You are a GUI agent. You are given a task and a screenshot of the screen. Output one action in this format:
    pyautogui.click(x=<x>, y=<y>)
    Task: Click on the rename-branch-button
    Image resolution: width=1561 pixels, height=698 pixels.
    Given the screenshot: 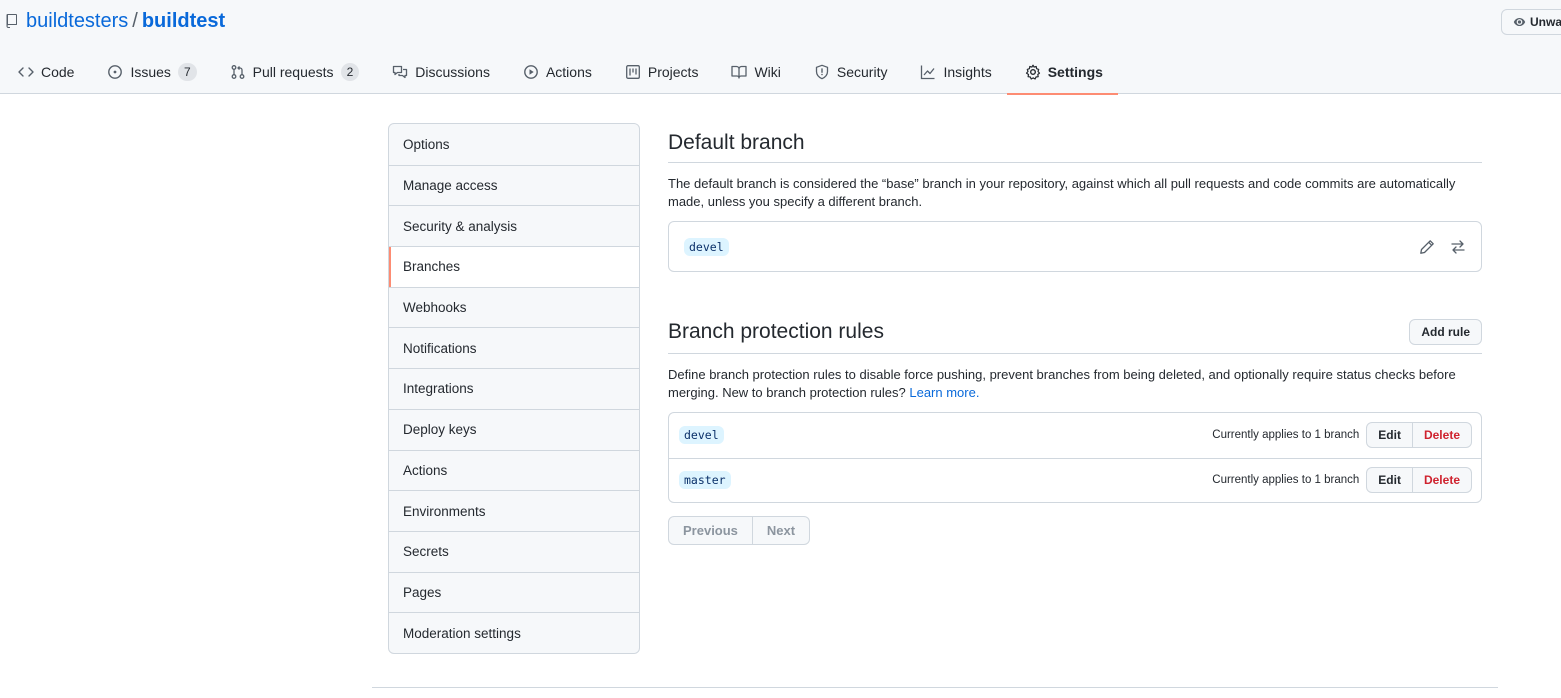 What is the action you would take?
    pyautogui.click(x=1427, y=247)
    